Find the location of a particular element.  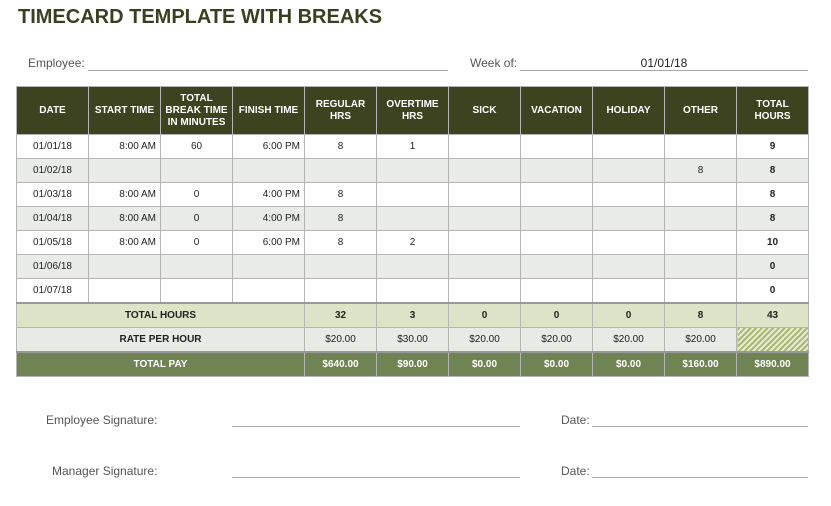

week-field: 01/01/18 is located at coordinates (664, 63).